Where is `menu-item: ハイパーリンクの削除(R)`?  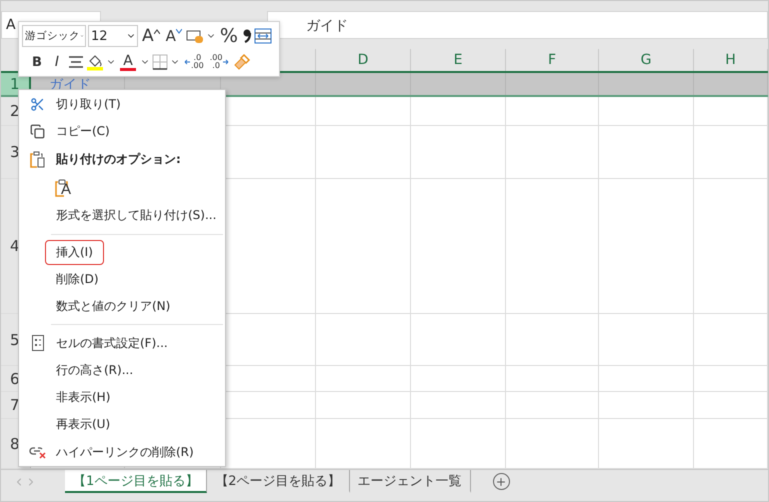 menu-item: ハイパーリンクの削除(R) is located at coordinates (125, 452).